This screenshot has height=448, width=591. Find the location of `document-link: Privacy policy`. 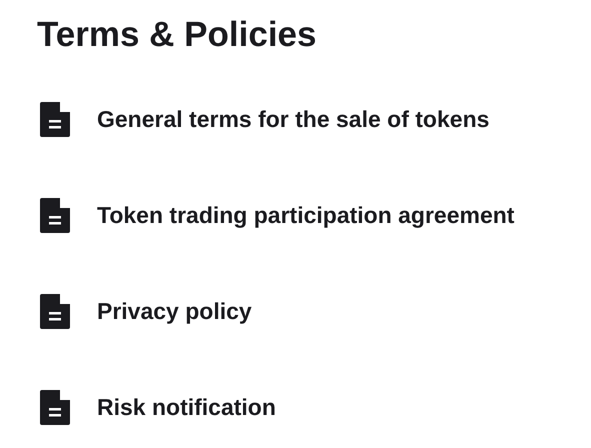

document-link: Privacy policy is located at coordinates (144, 311).